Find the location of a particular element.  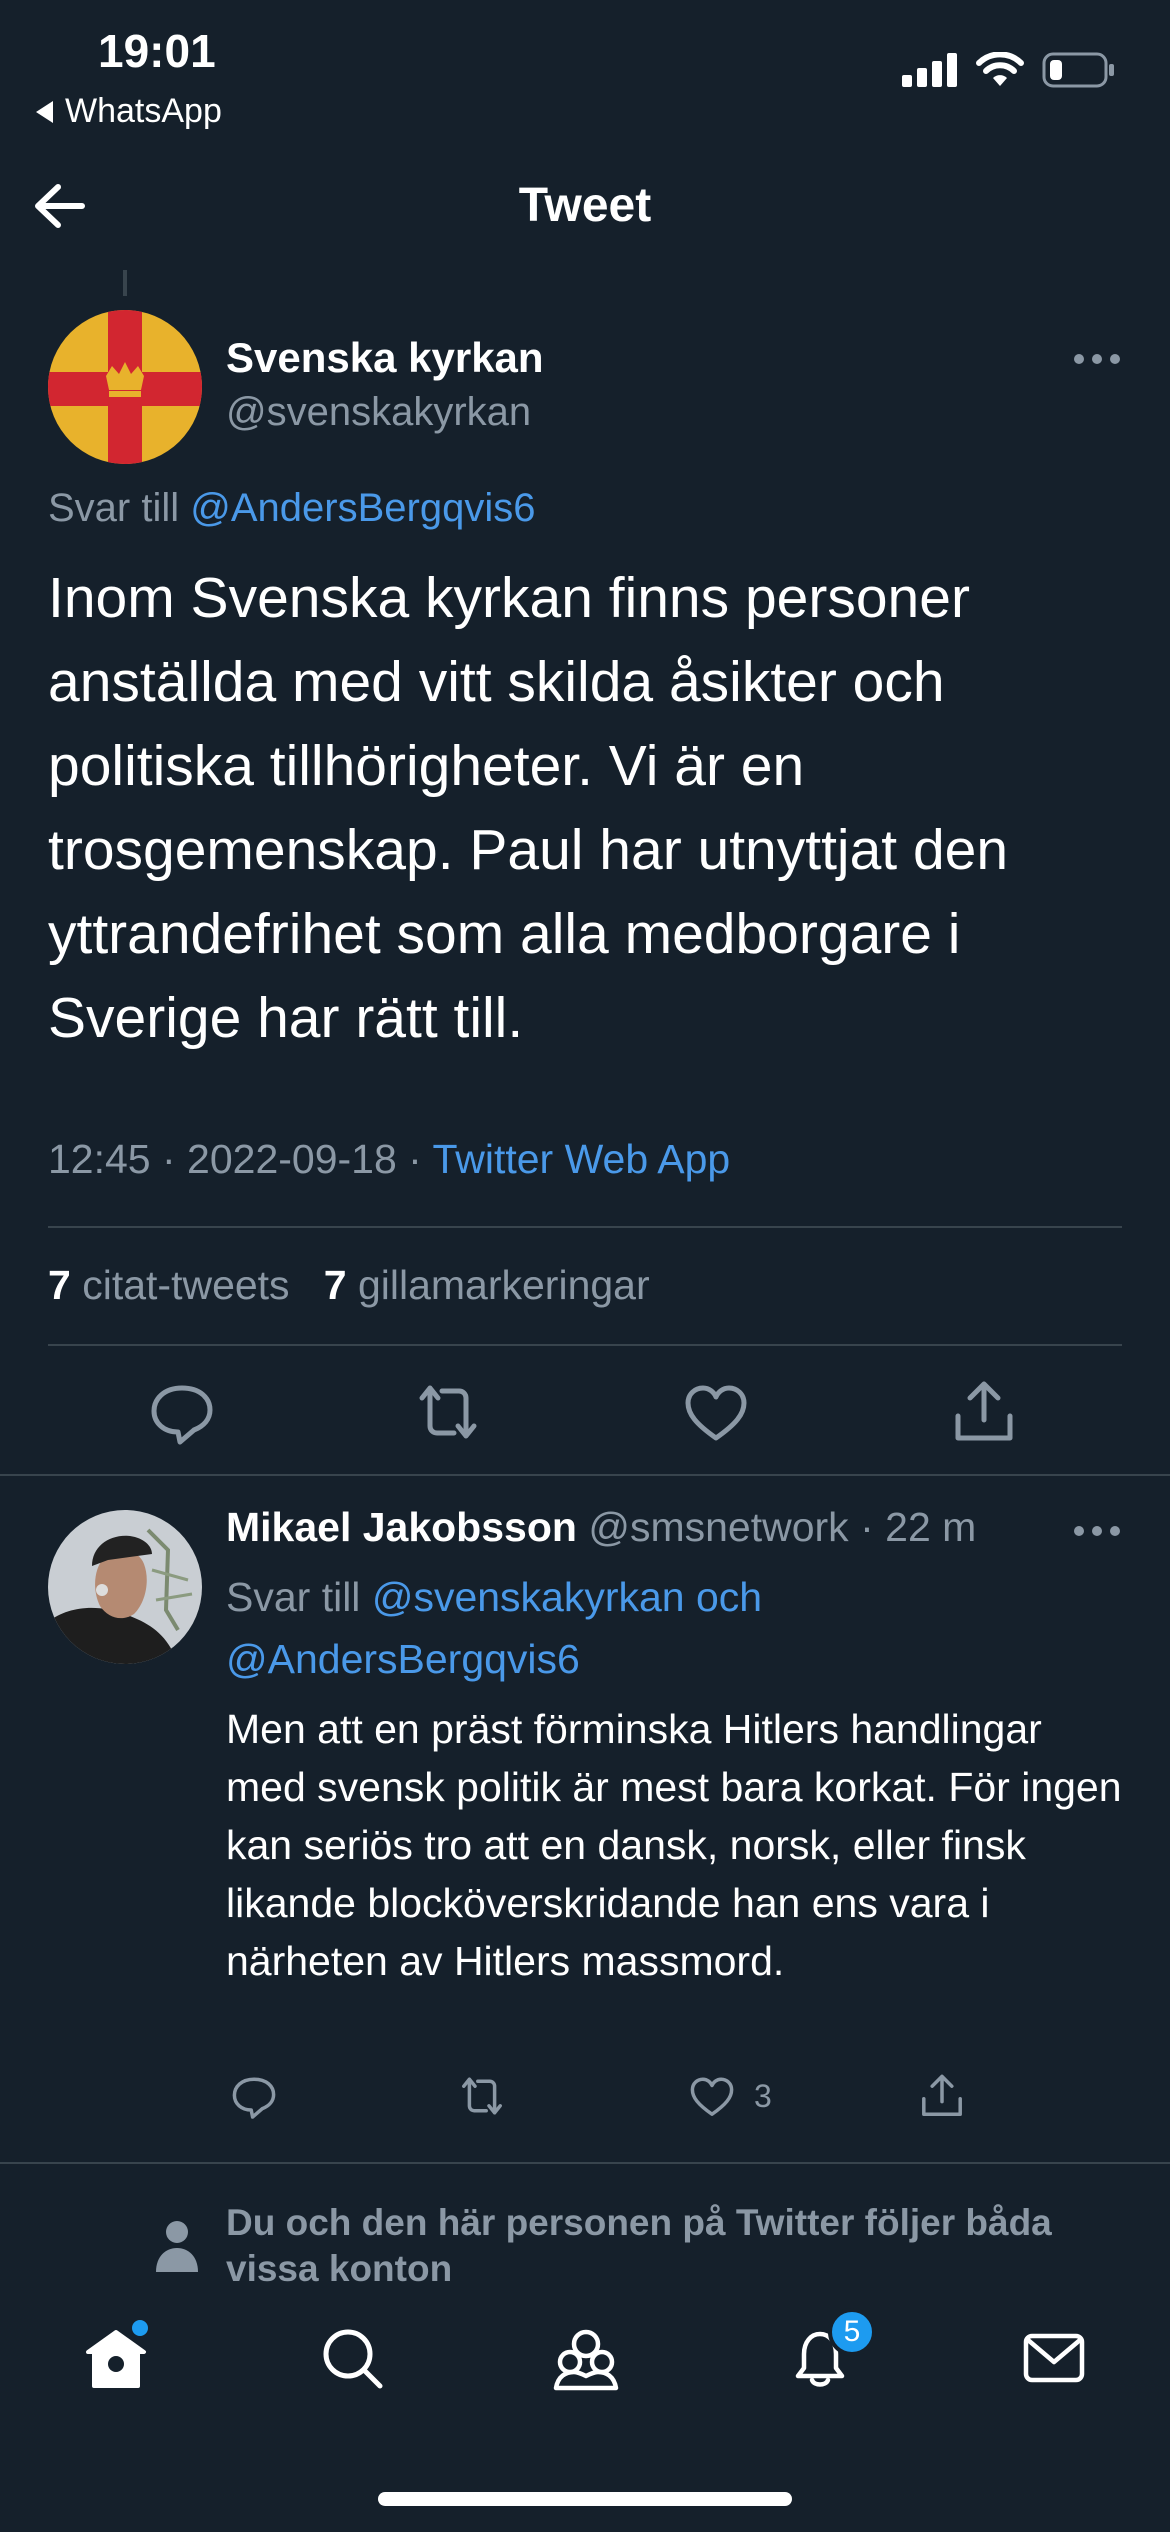

arrow-left-icon is located at coordinates (60, 206).